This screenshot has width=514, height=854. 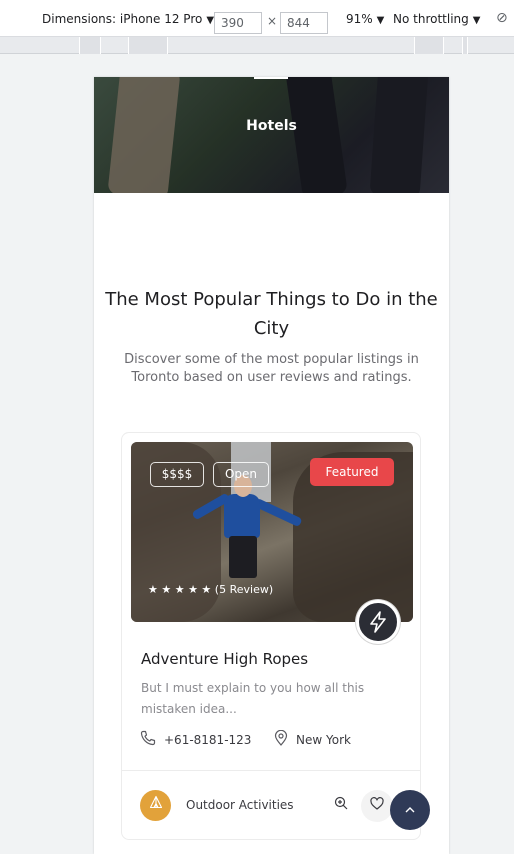 What do you see at coordinates (271, 126) in the screenshot?
I see `hero-title: Hotels` at bounding box center [271, 126].